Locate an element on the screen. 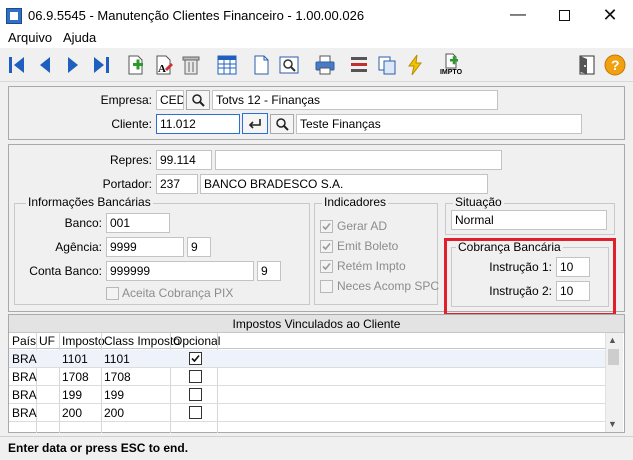  col-uf: UF is located at coordinates (47, 341).